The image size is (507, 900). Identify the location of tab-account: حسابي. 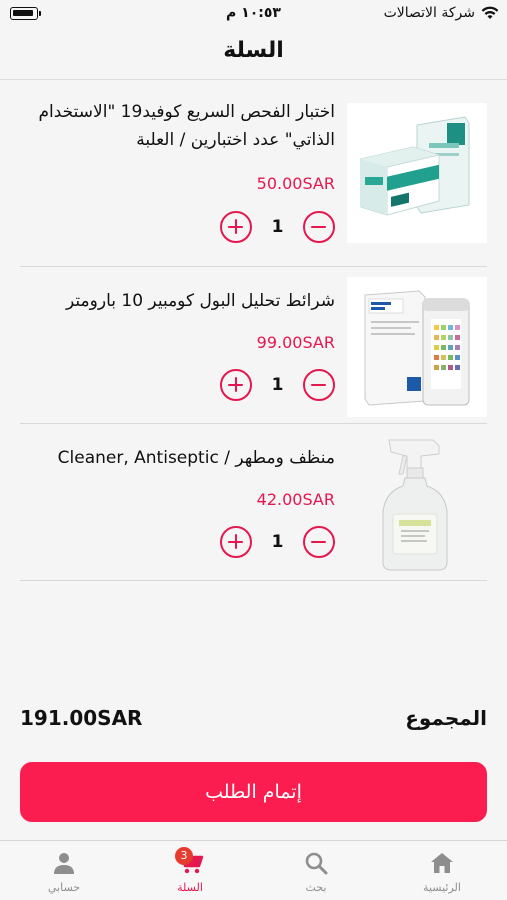
(64, 870).